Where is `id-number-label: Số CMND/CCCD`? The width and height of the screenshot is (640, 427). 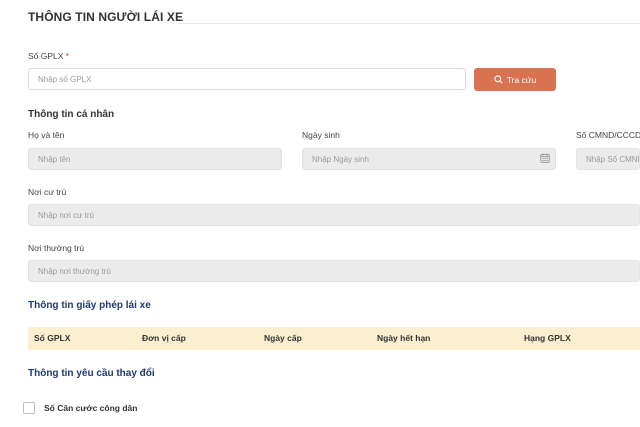
id-number-label: Số CMND/CCCD is located at coordinates (608, 135).